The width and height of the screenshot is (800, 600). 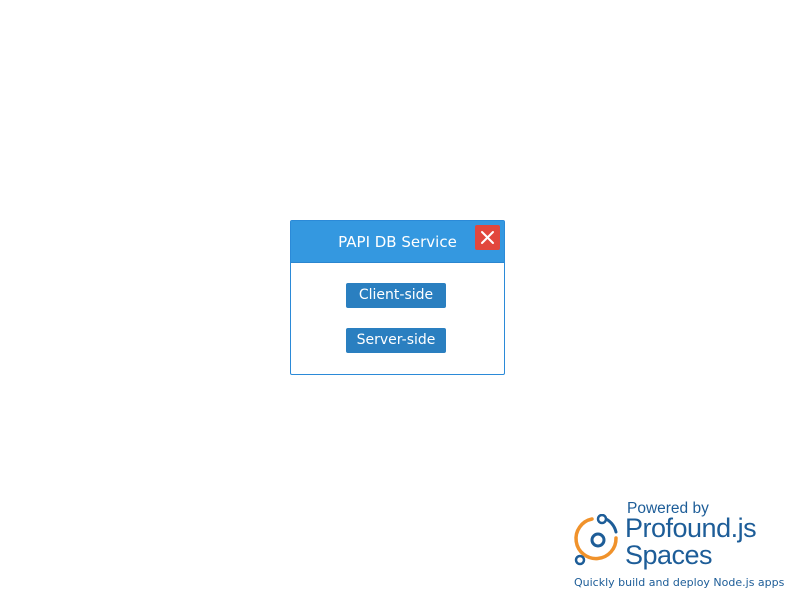 I want to click on client-side-button: Client-side, so click(x=396, y=295).